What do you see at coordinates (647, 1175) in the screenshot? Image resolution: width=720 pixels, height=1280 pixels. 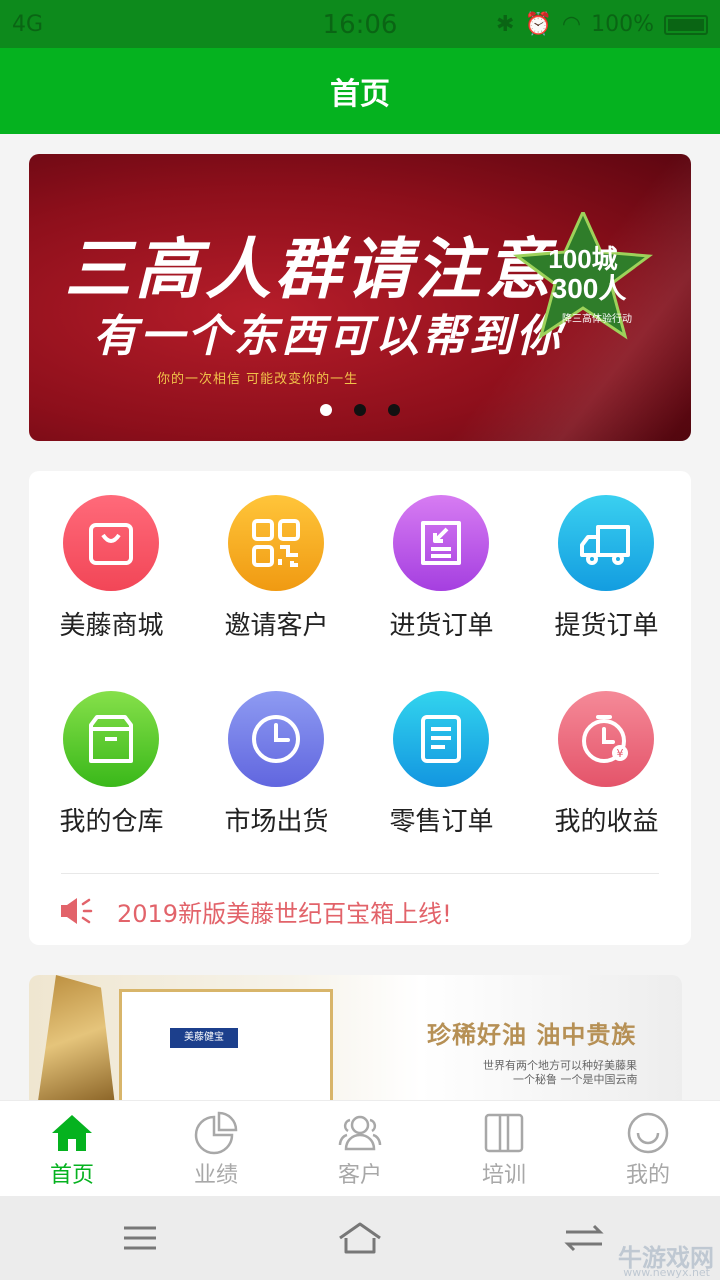 I see `tab-label: 我的` at bounding box center [647, 1175].